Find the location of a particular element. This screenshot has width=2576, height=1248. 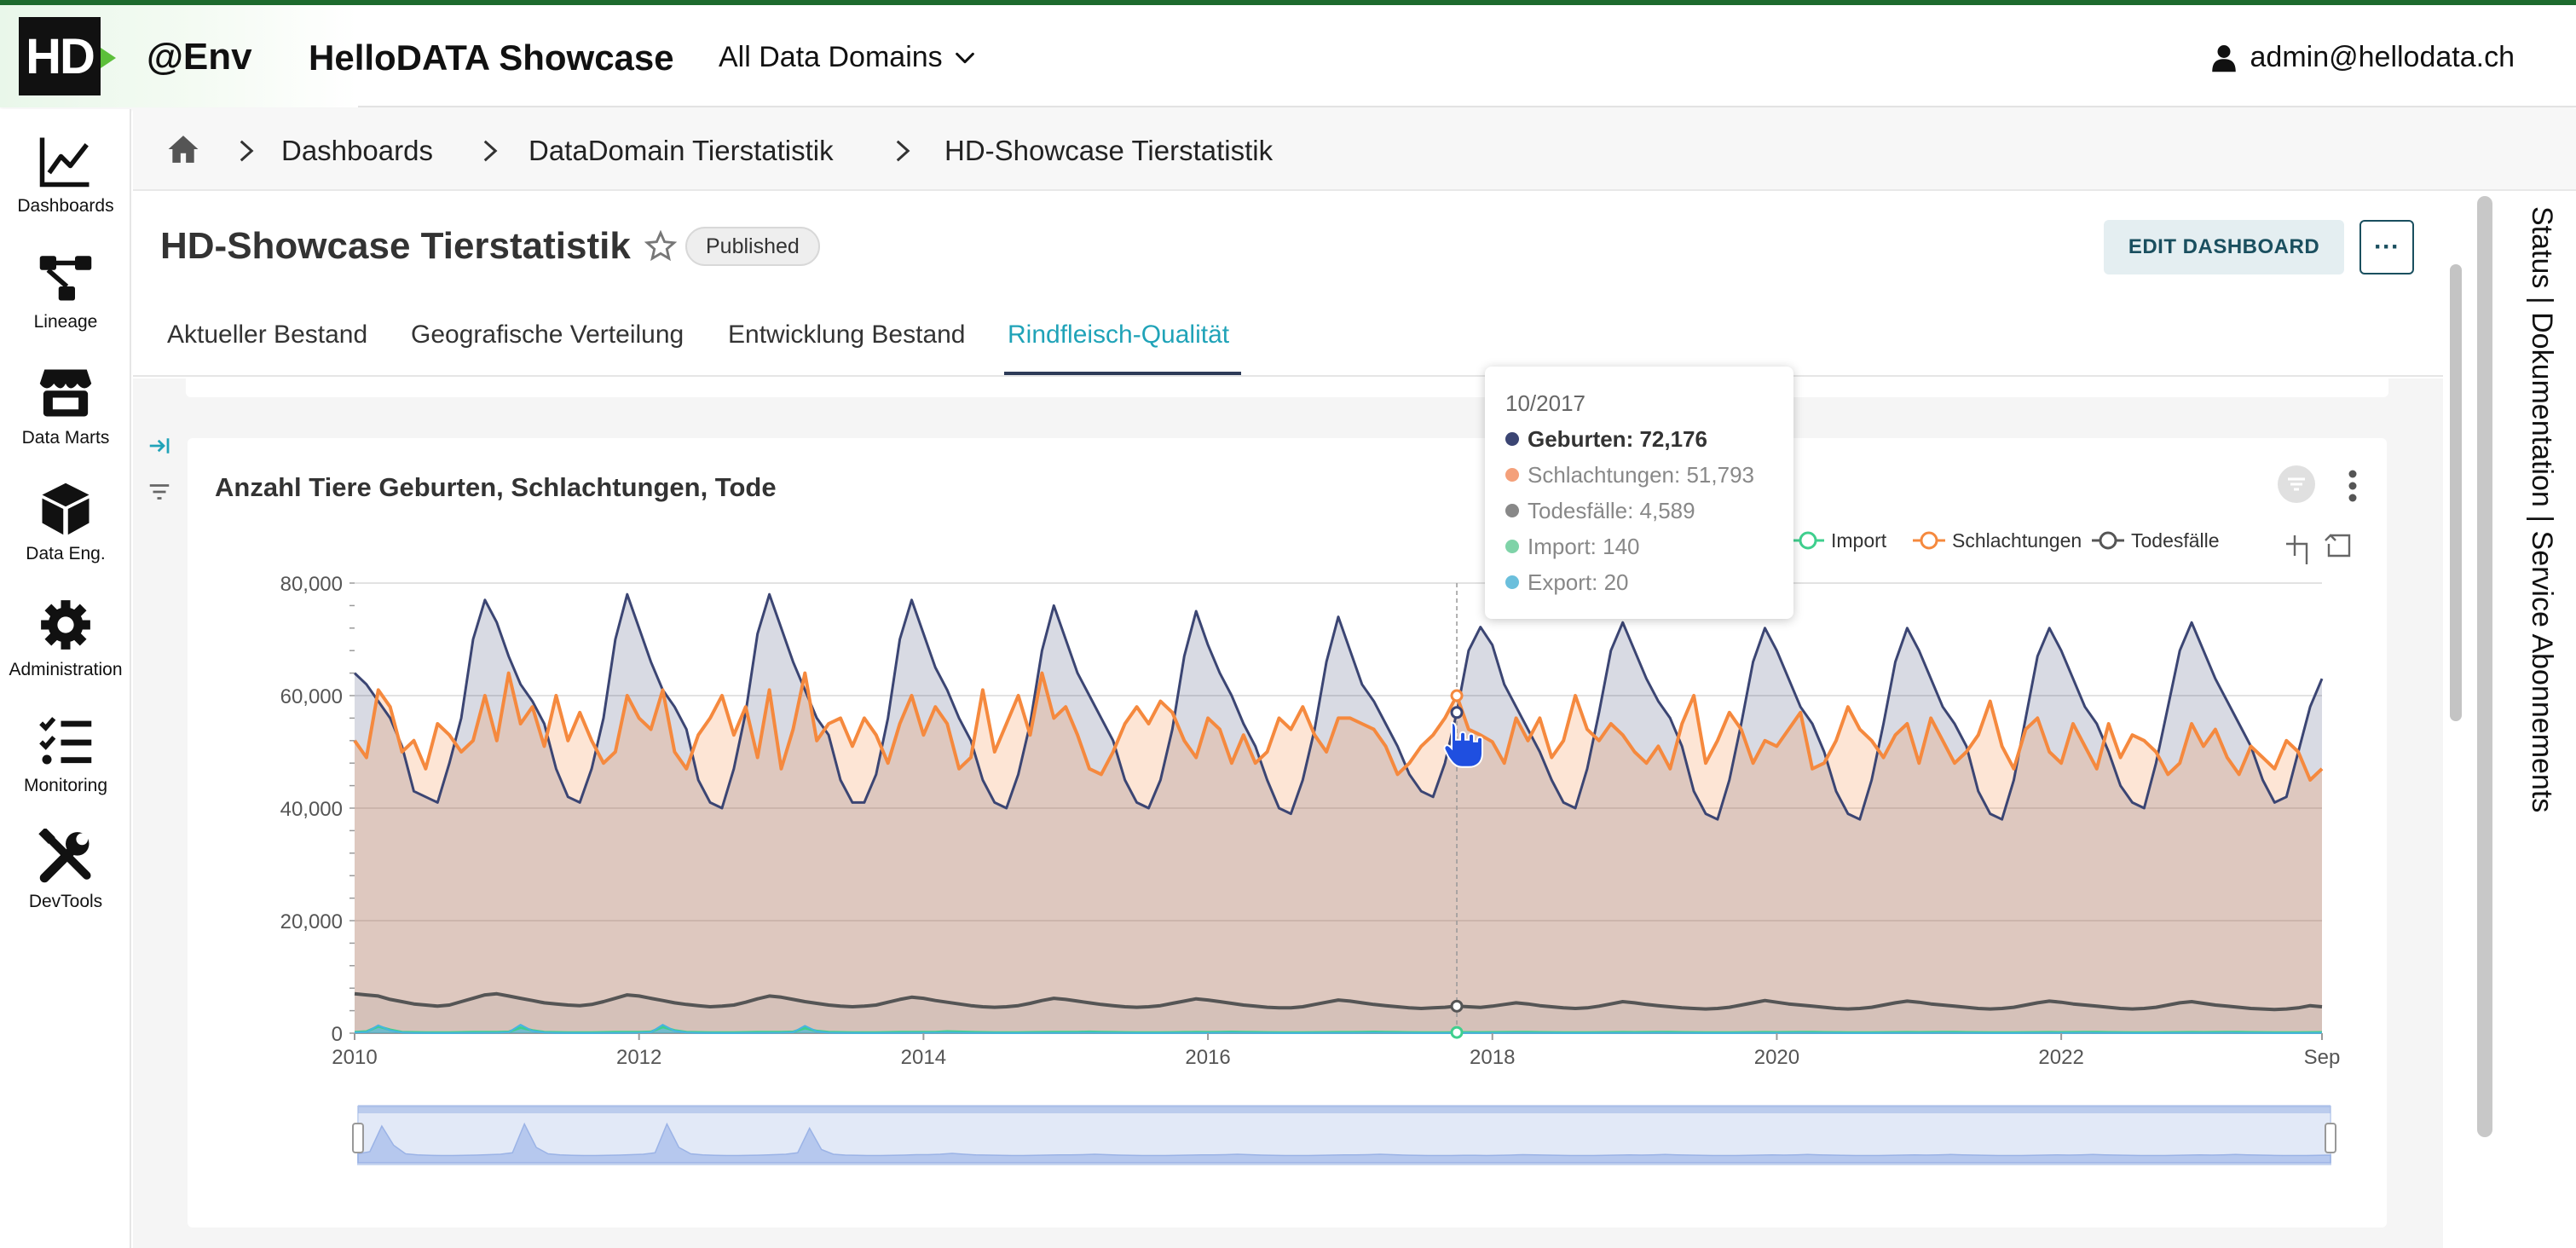

star-icon is located at coordinates (660, 246).